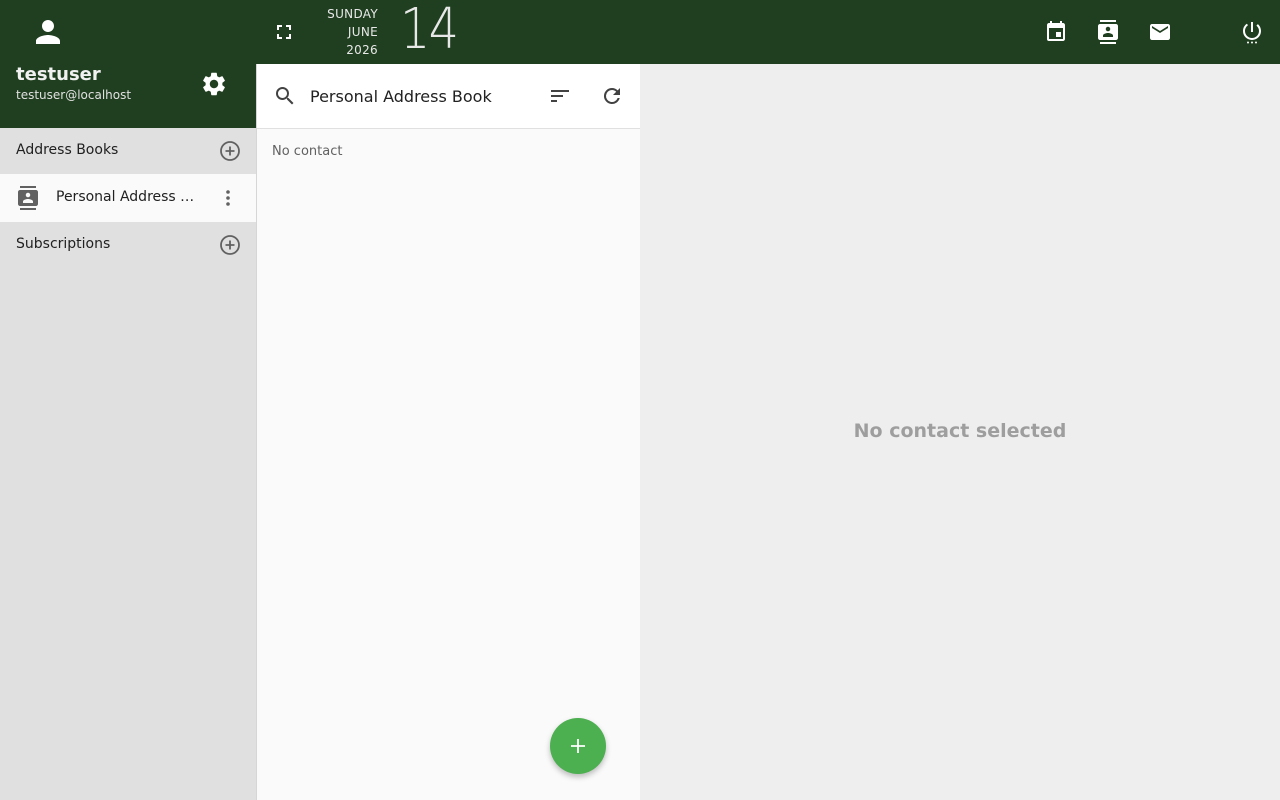  Describe the element at coordinates (429, 31) in the screenshot. I see `date-day-number: 14` at that location.